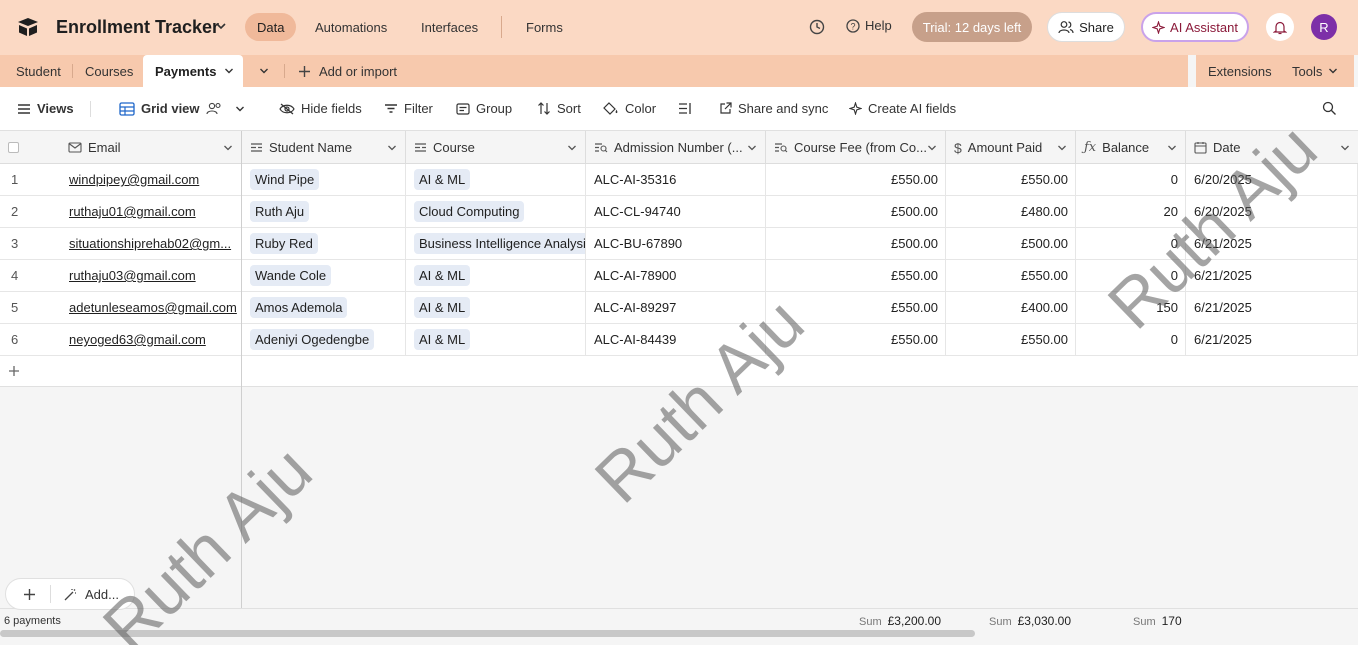  I want to click on student-name-cell: Ruth Aju, so click(324, 211).